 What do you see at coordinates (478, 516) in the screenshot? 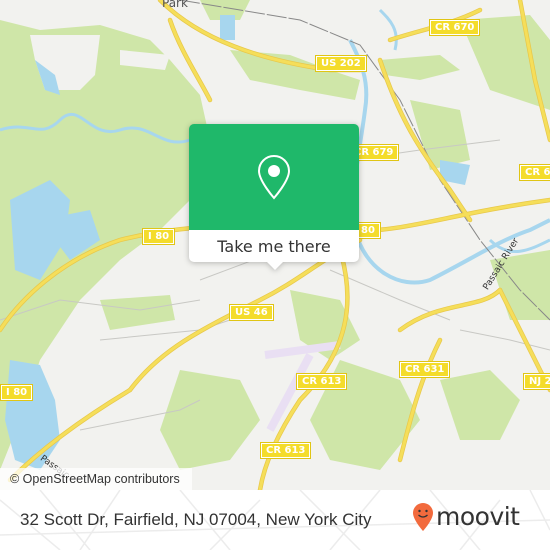
I see `moovit-wordmark: moovit` at bounding box center [478, 516].